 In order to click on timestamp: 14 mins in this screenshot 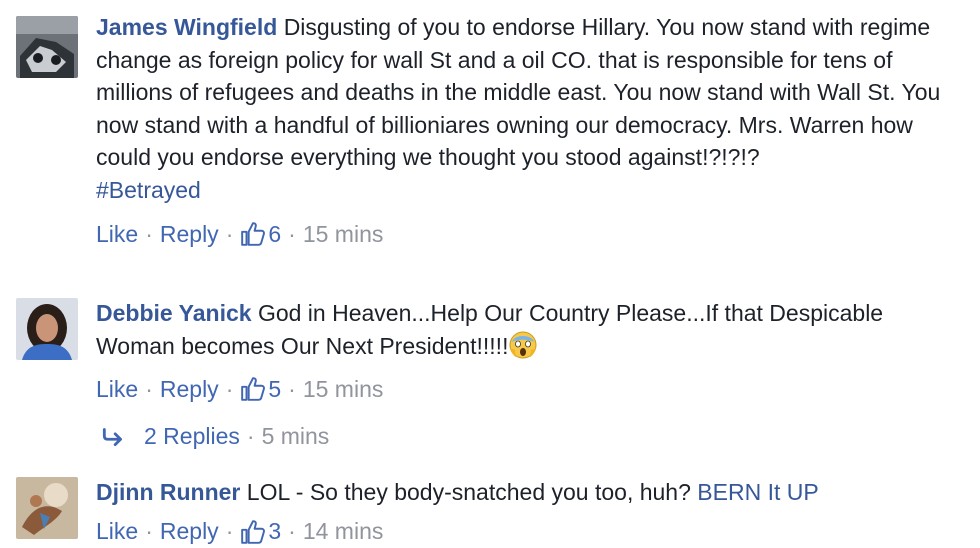, I will do `click(343, 531)`.